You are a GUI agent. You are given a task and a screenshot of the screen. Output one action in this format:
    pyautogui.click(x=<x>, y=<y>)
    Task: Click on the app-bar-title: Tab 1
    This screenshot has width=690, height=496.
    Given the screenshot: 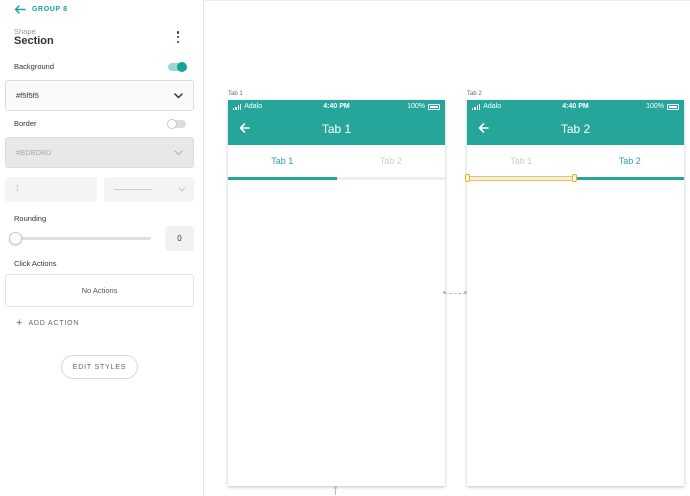 What is the action you would take?
    pyautogui.click(x=336, y=129)
    